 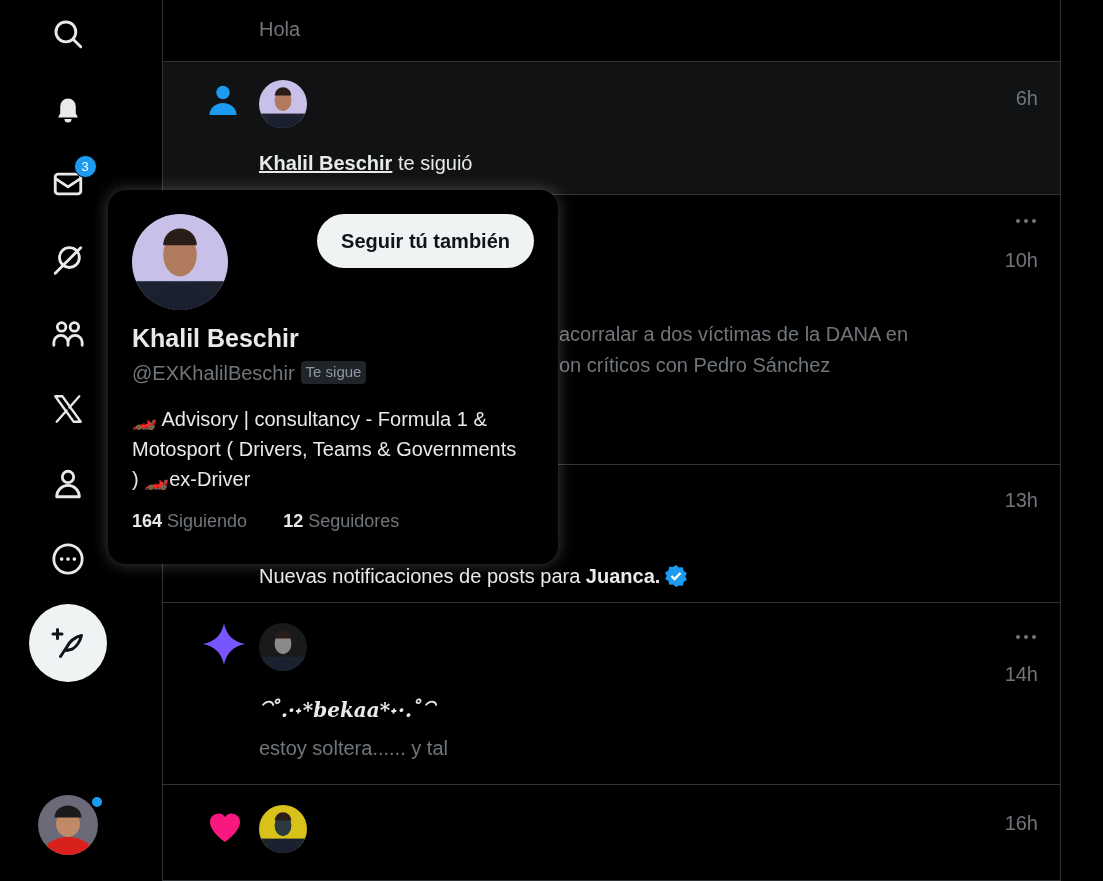 I want to click on message-text: Hola, so click(x=280, y=29).